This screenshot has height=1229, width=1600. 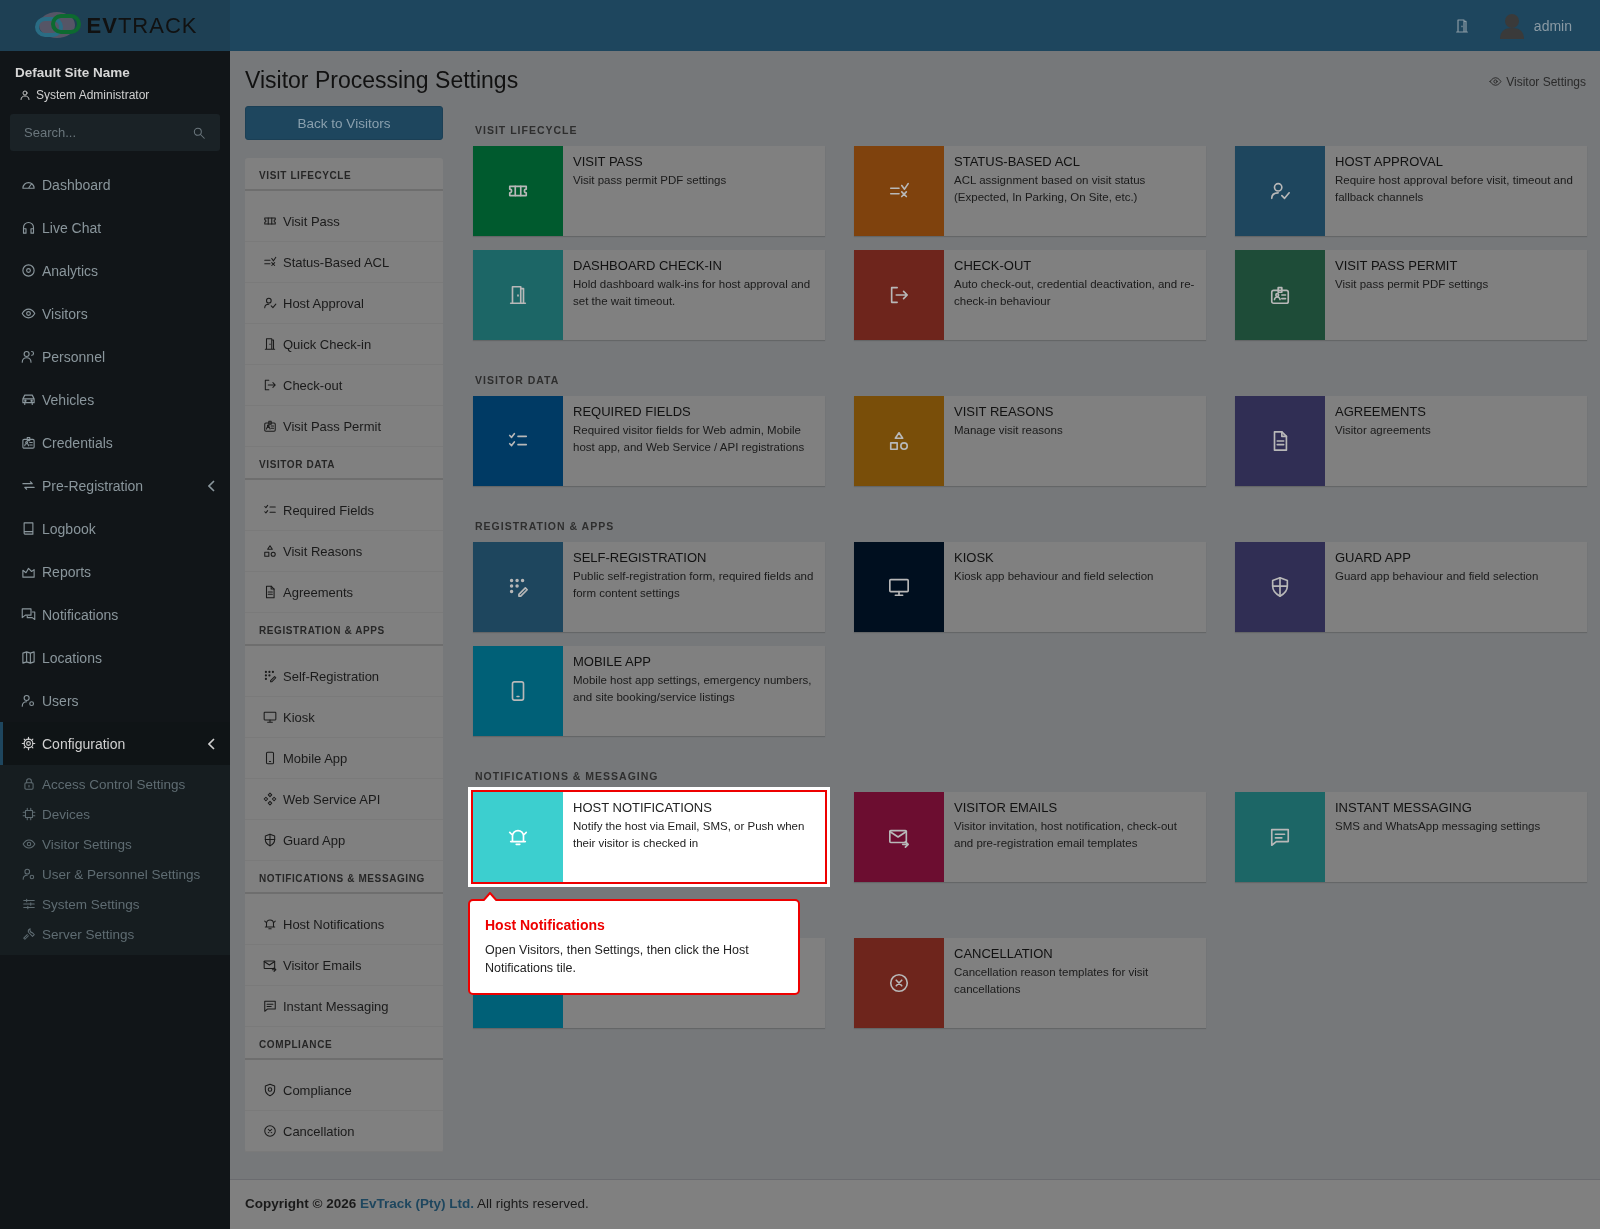 What do you see at coordinates (648, 265) in the screenshot?
I see `tile-title: DASHBOARD CHECK-IN` at bounding box center [648, 265].